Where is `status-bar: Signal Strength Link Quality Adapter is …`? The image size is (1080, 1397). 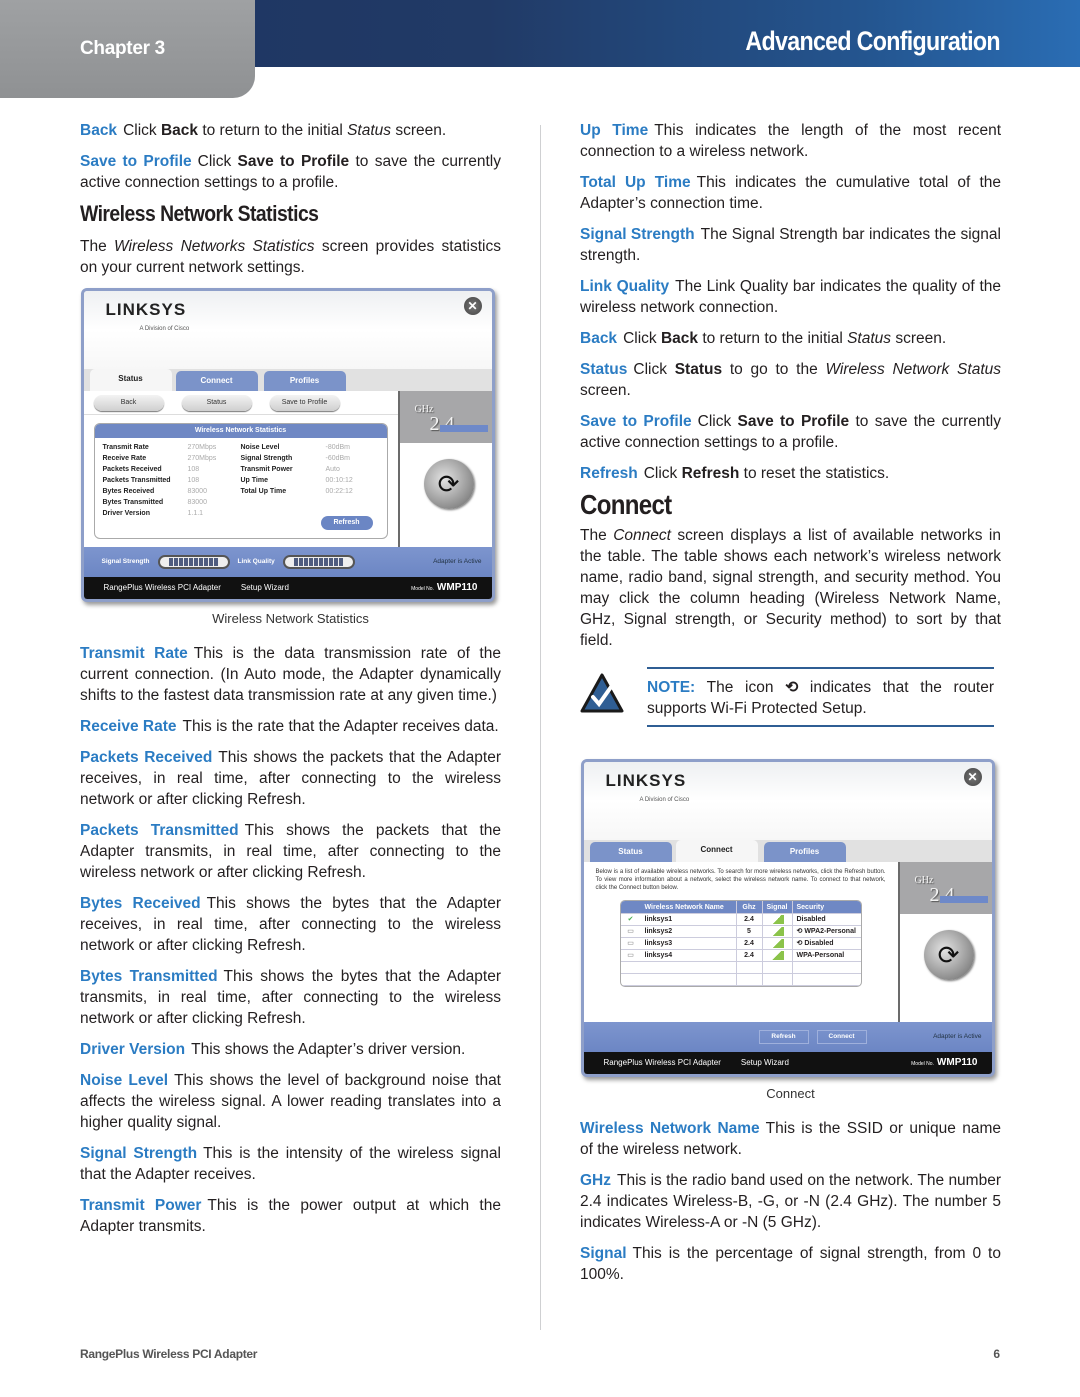
status-bar: Signal Strength Link Quality Adapter is … is located at coordinates (287, 562).